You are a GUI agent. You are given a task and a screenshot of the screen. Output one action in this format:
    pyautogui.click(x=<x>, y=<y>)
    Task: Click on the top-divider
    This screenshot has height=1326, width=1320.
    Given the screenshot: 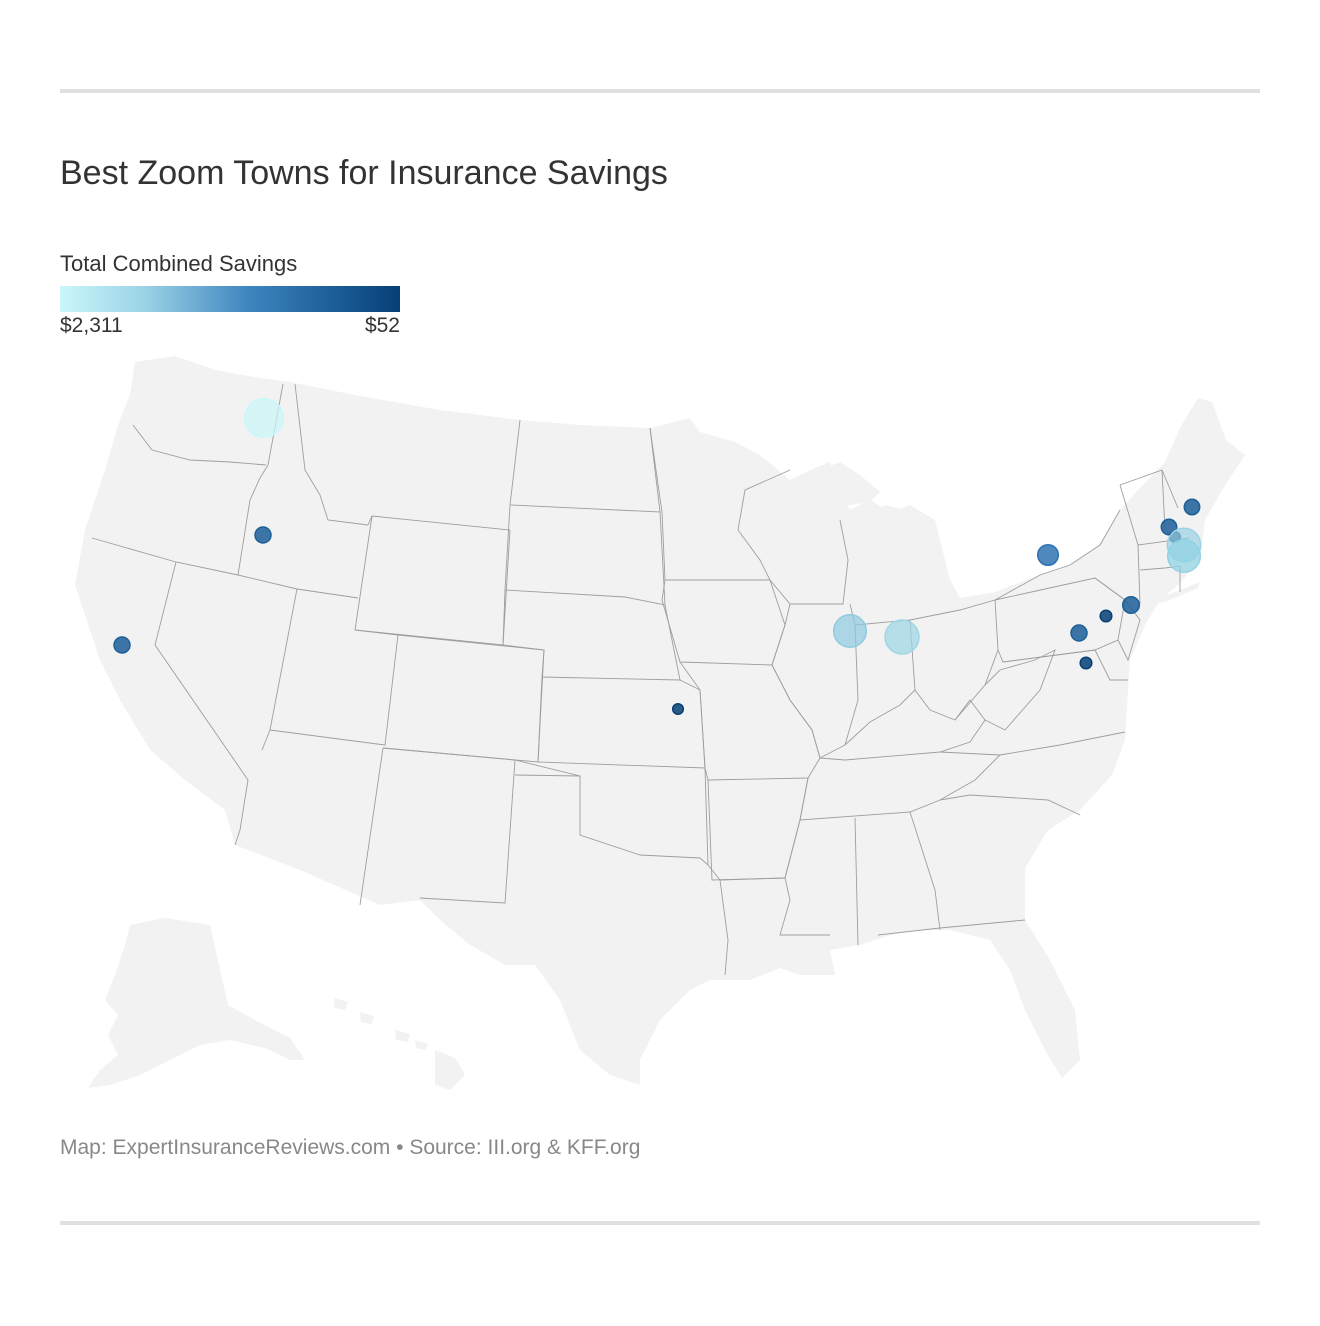 What is the action you would take?
    pyautogui.click(x=660, y=91)
    